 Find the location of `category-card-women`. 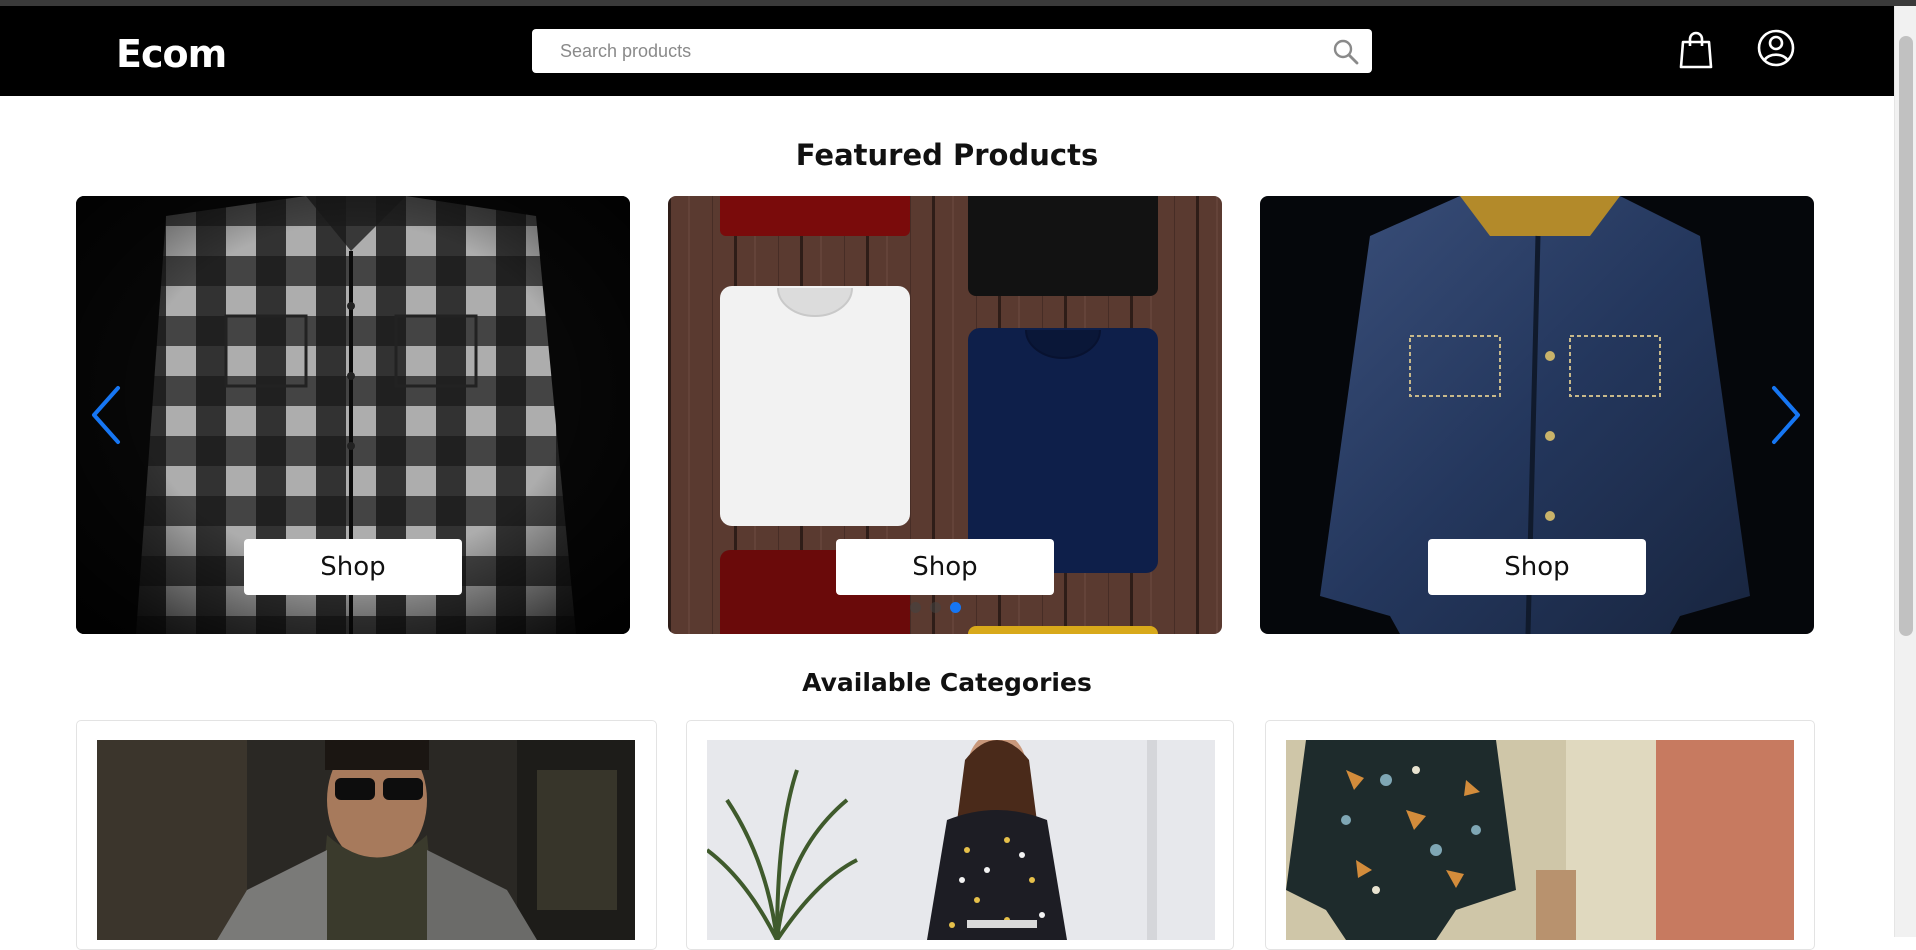

category-card-women is located at coordinates (960, 835).